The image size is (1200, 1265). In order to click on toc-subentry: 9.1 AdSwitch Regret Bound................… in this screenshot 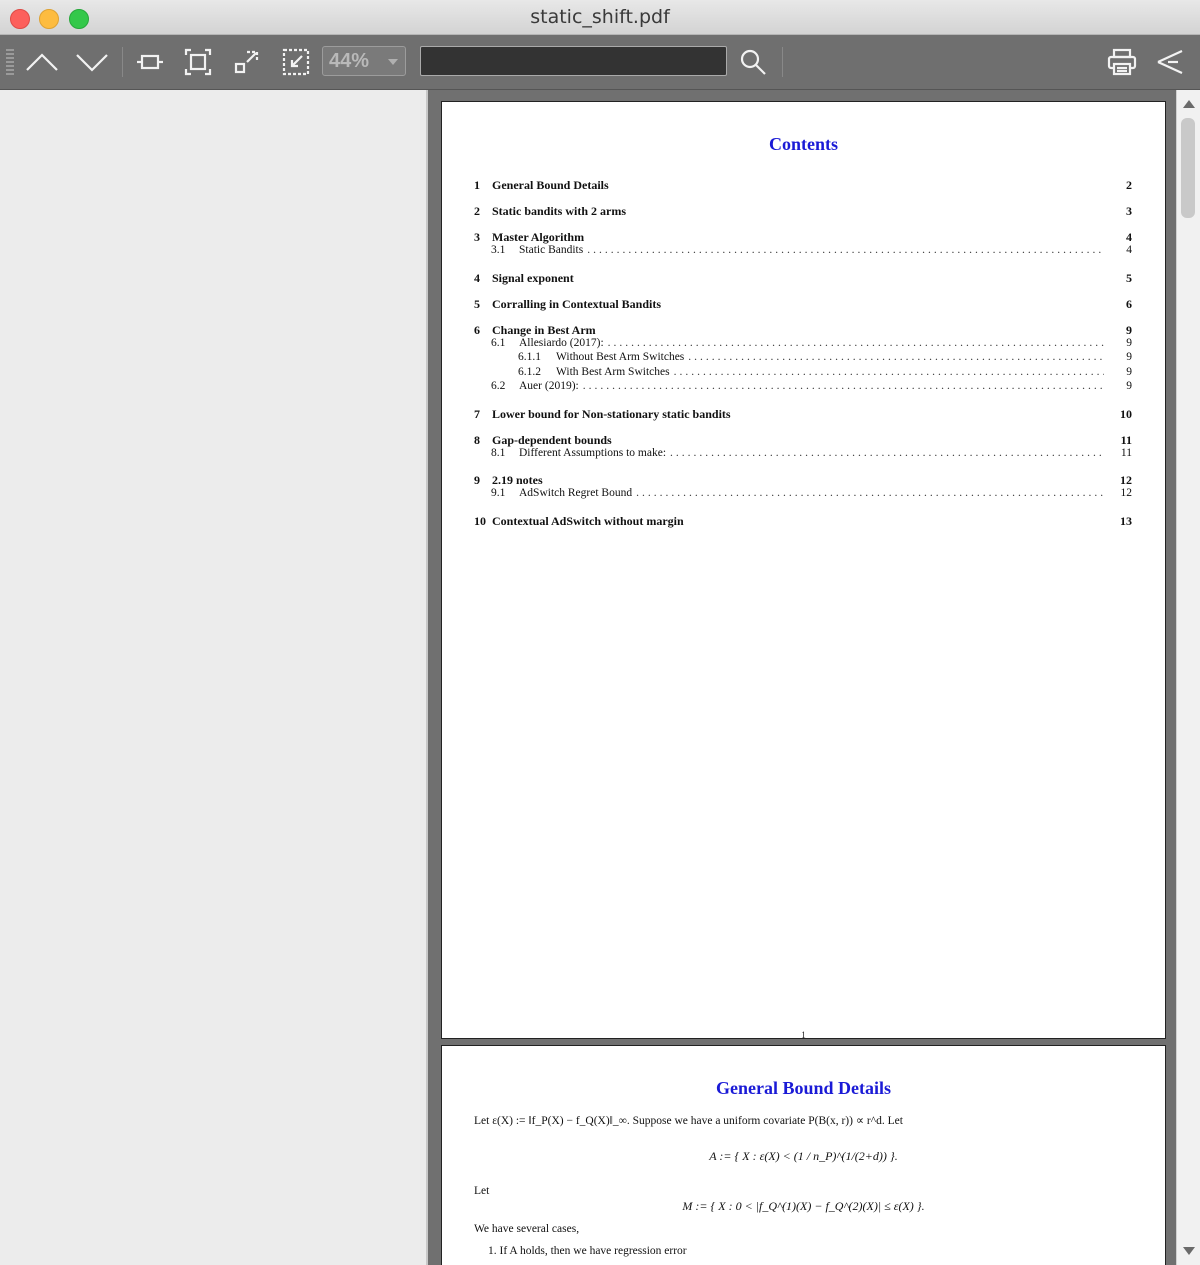, I will do `click(803, 494)`.